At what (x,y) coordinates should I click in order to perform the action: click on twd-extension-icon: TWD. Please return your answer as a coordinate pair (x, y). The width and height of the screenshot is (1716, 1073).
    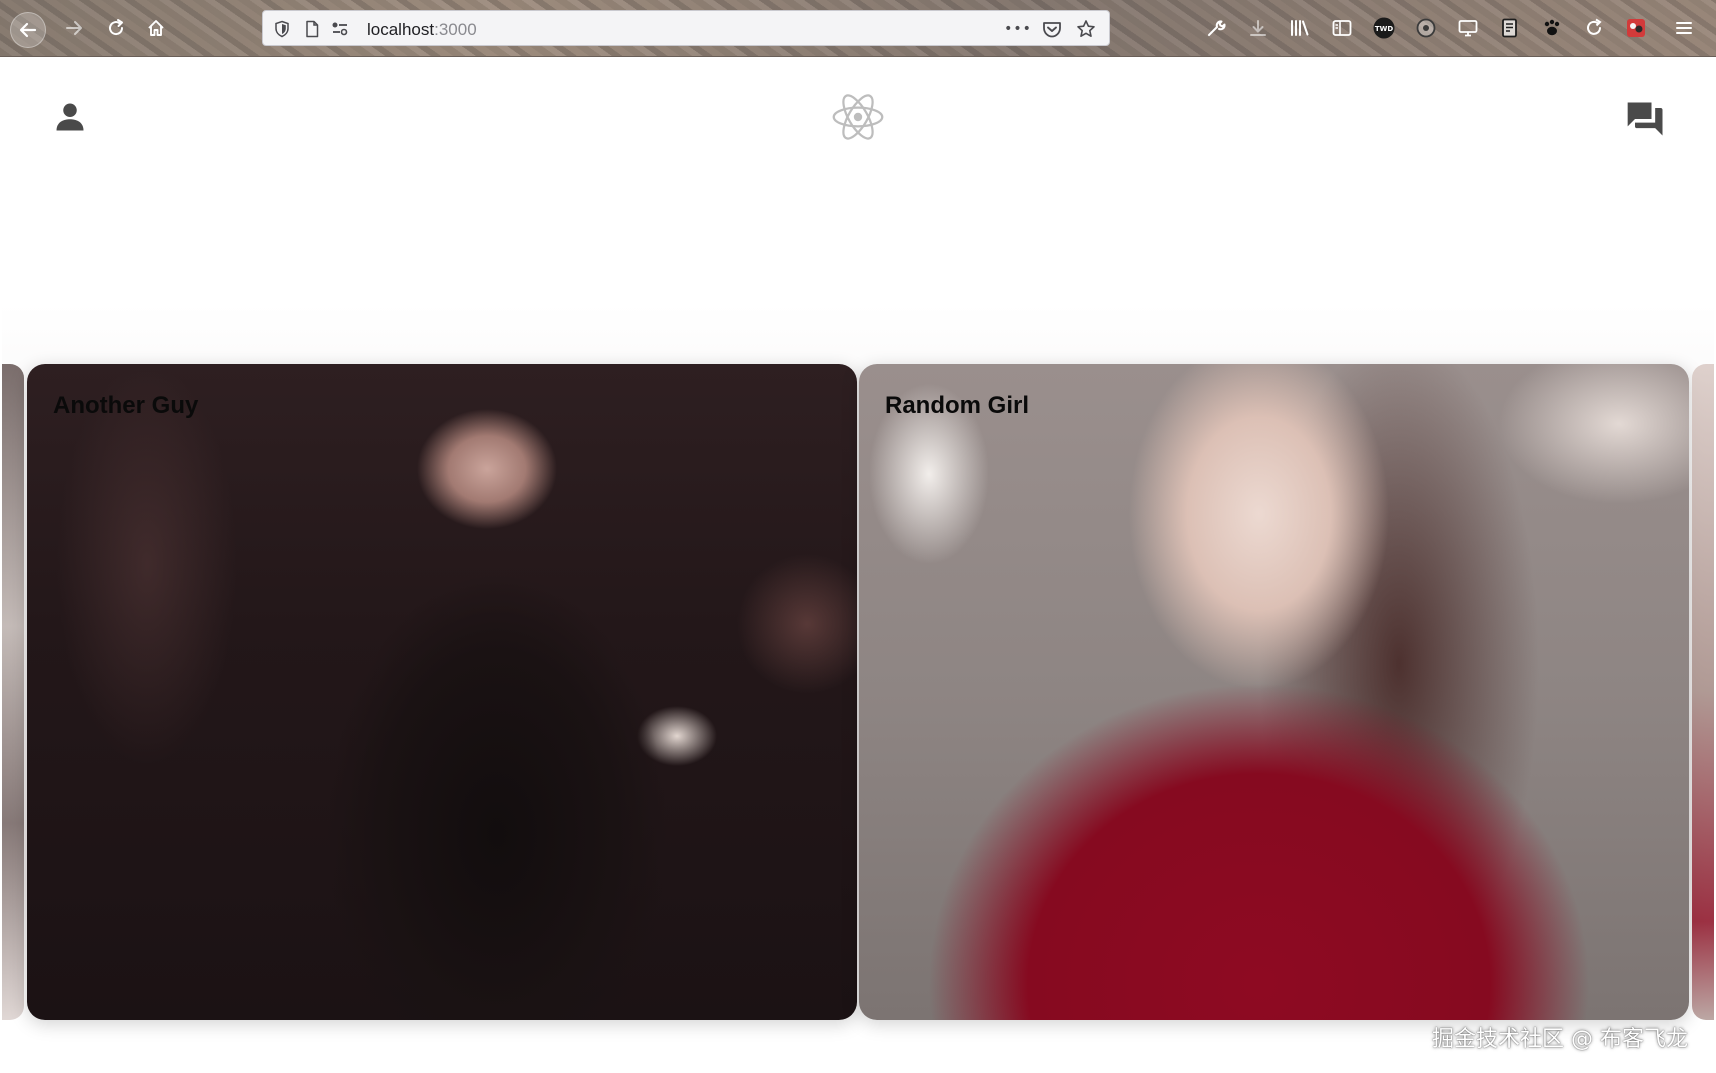
    Looking at the image, I should click on (1384, 28).